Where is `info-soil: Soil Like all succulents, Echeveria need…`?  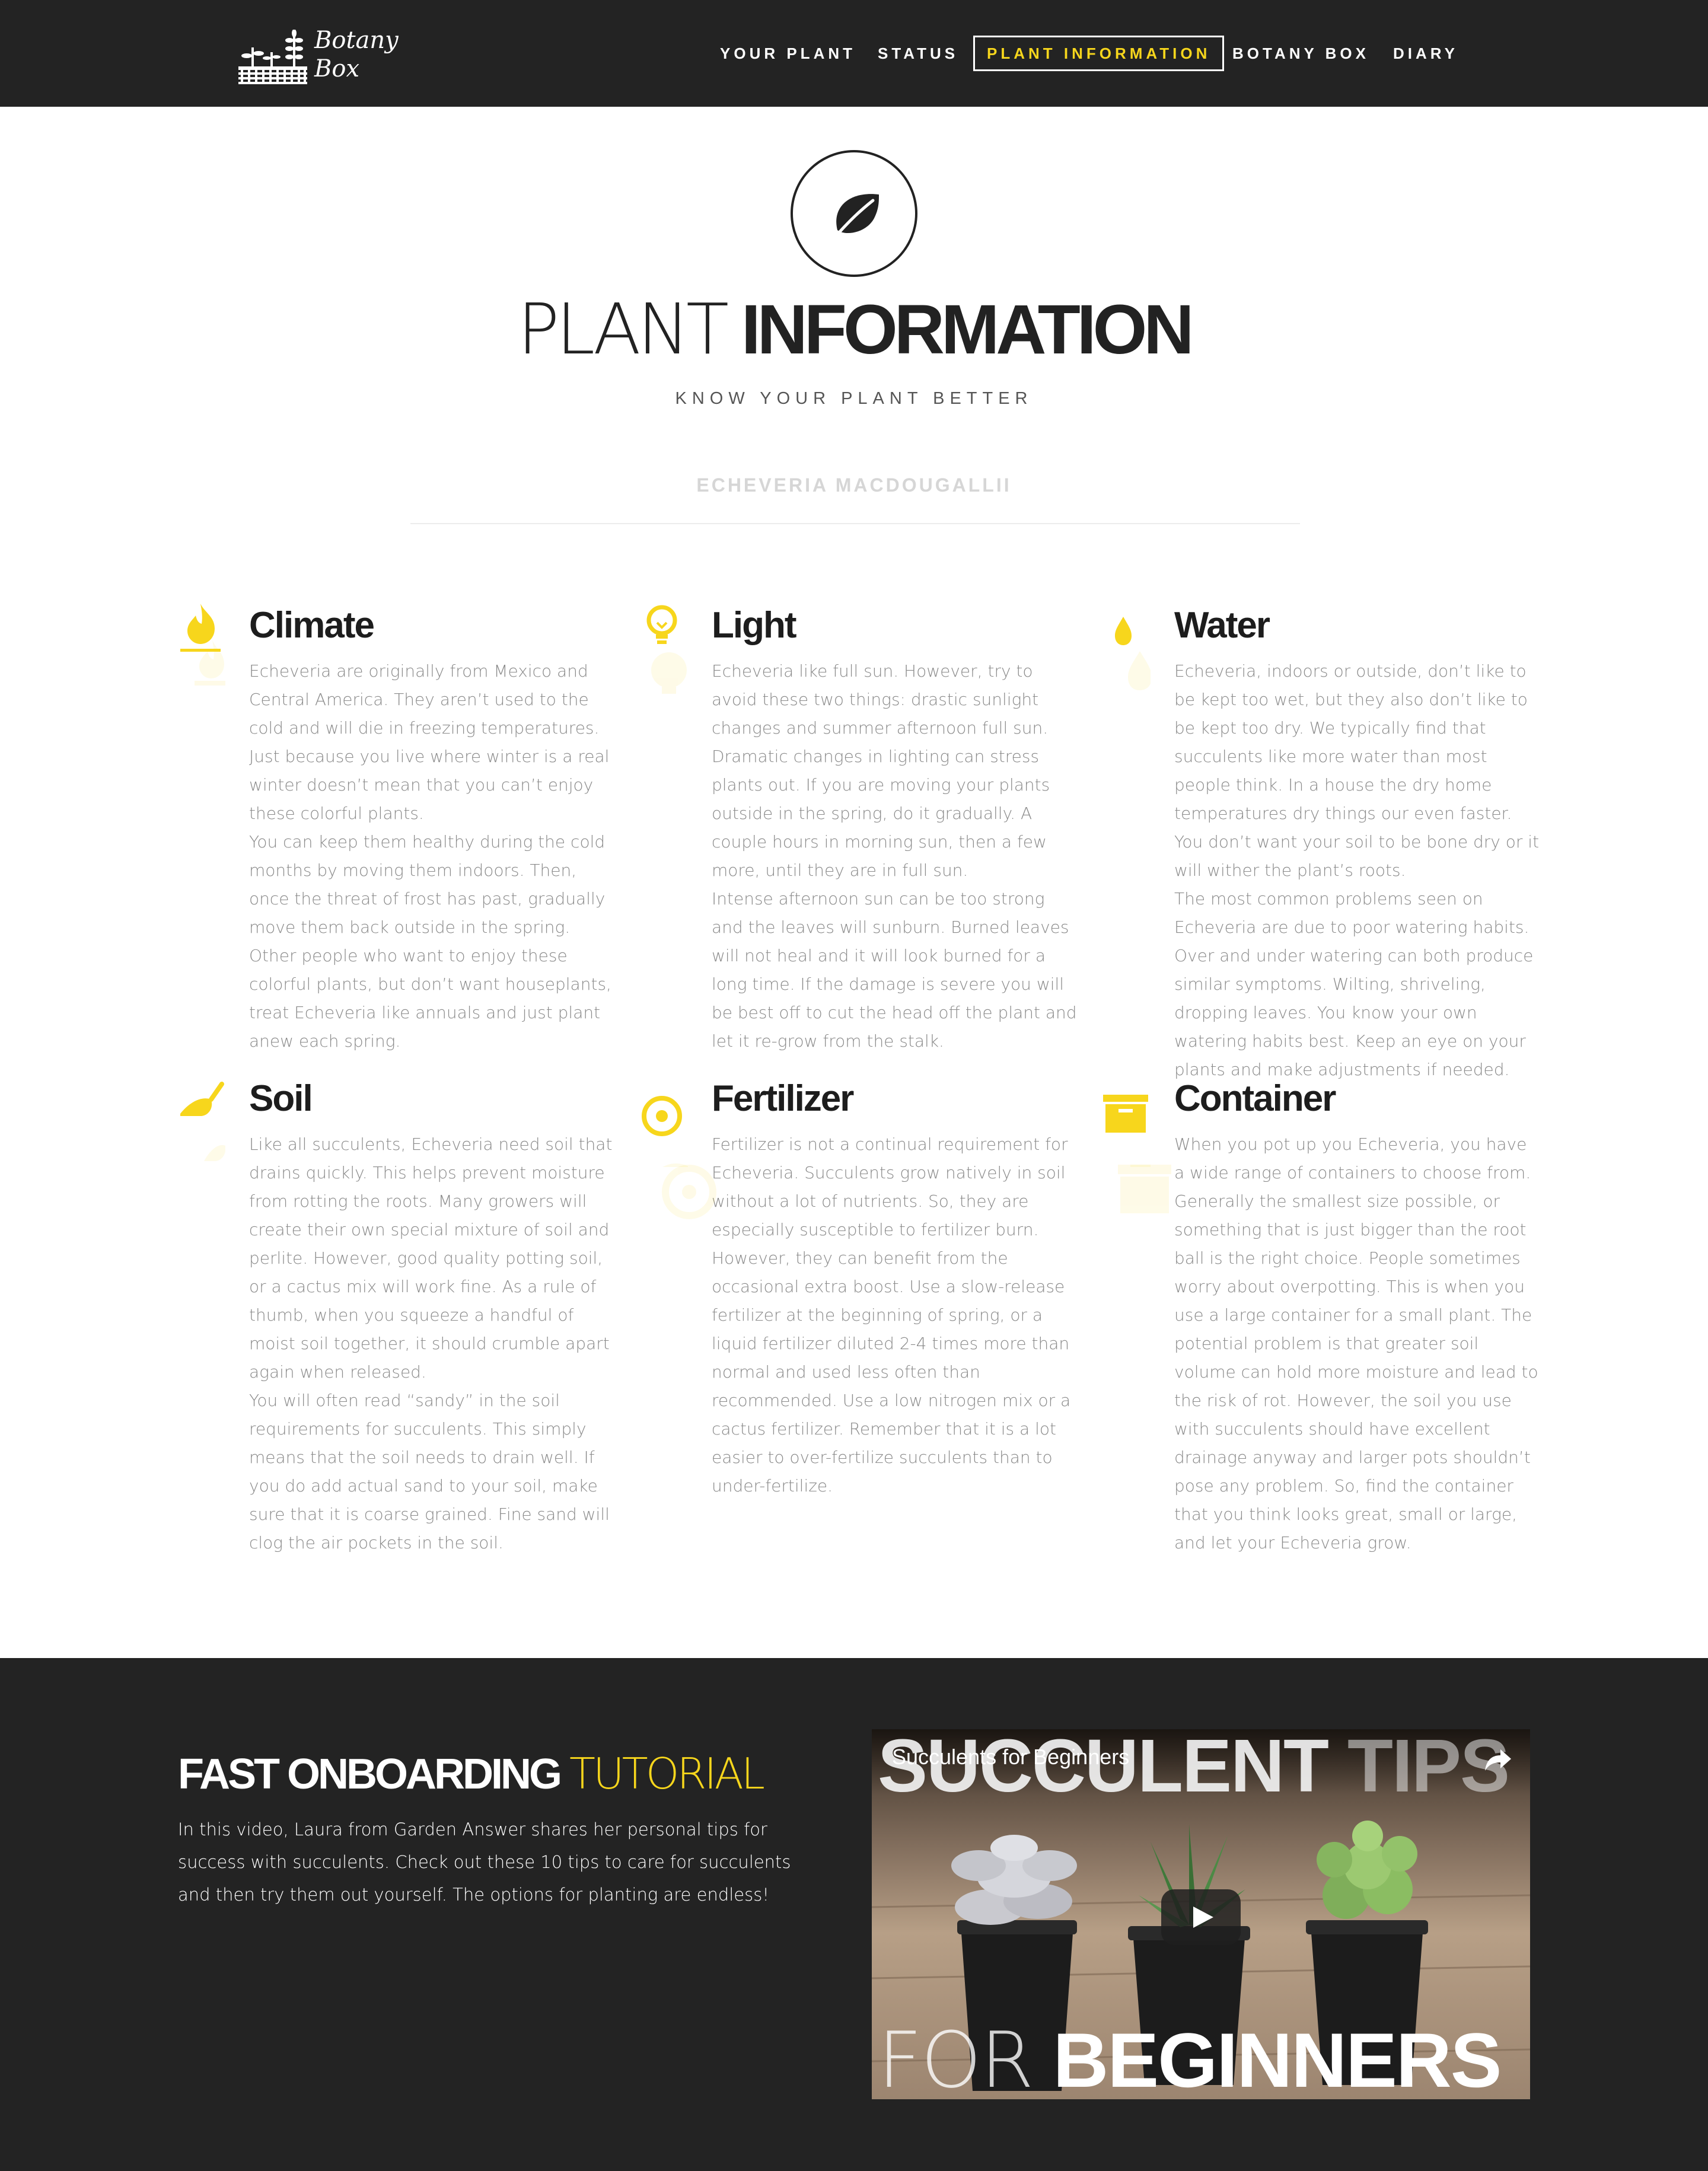 info-soil: Soil Like all succulents, Echeveria need… is located at coordinates (399, 1315).